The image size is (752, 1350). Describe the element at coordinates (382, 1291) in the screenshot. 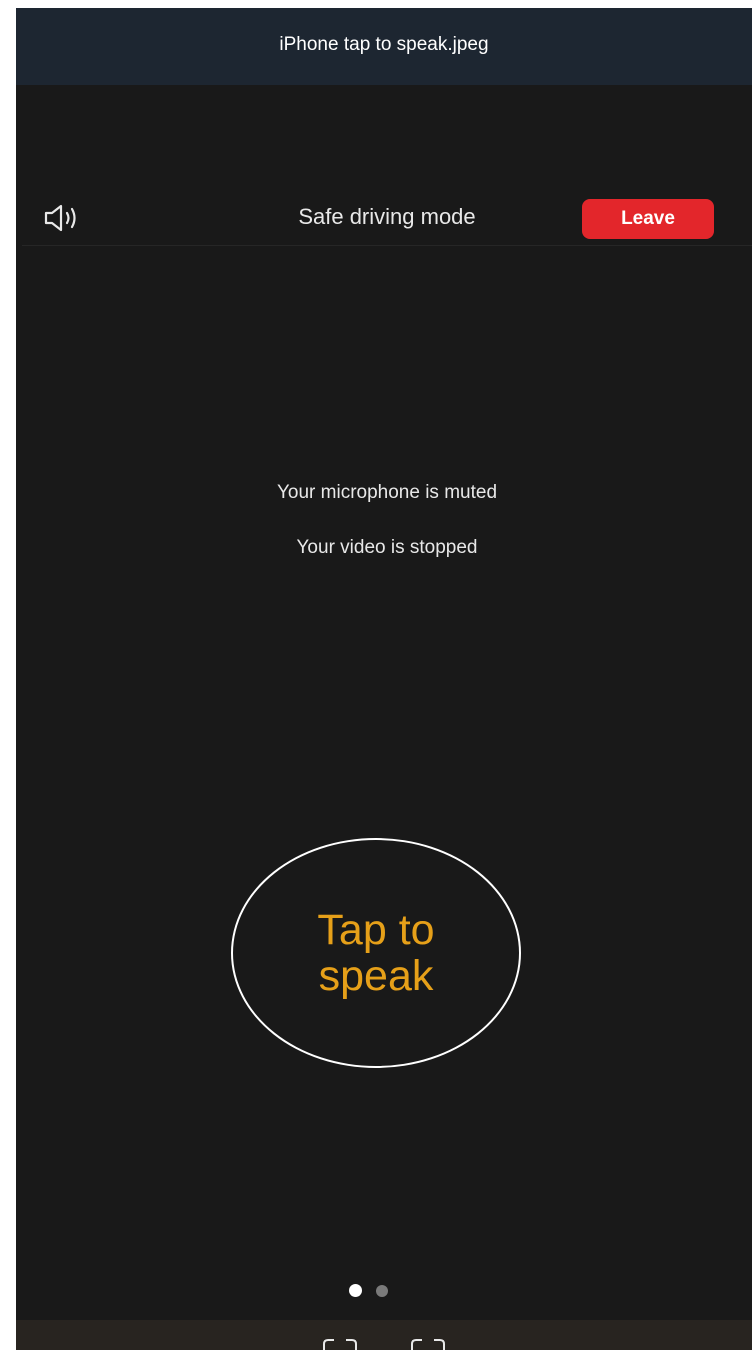

I see `page-dot-inactive` at that location.